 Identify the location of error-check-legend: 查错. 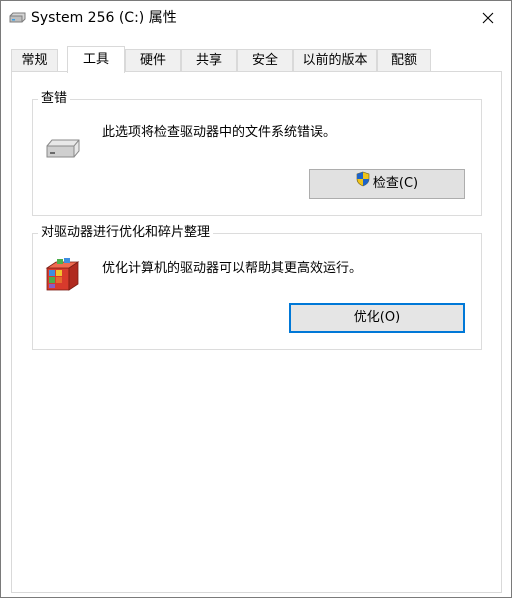
(54, 99).